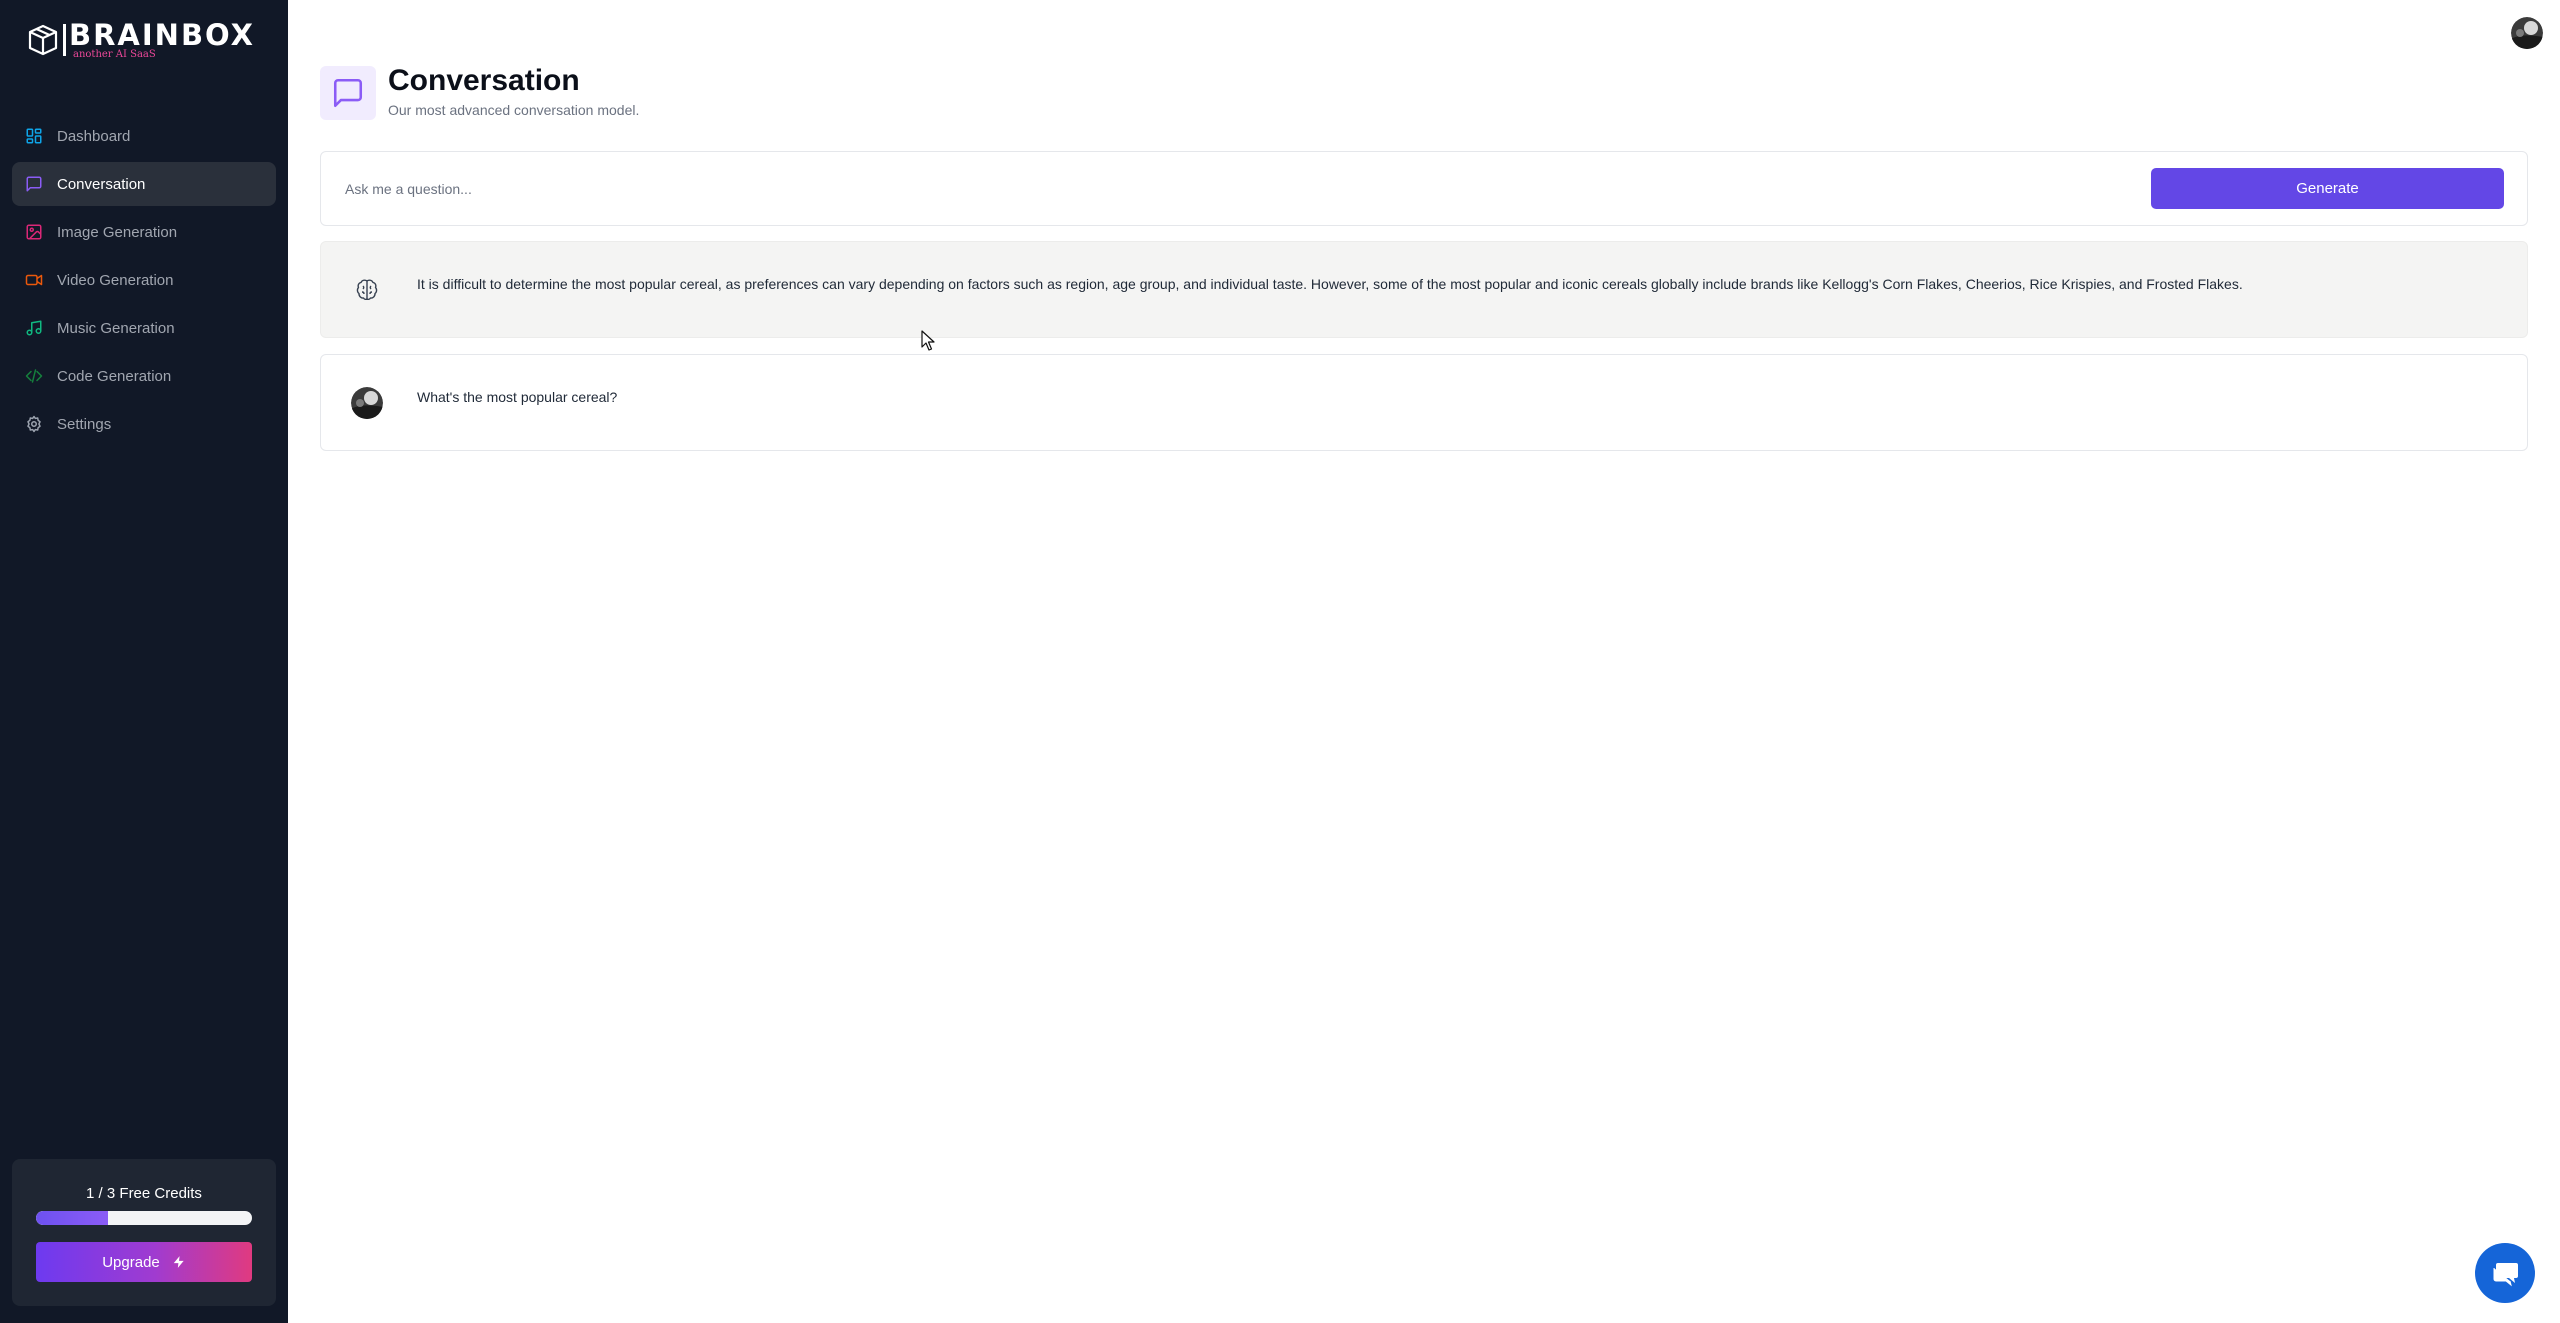 This screenshot has width=2560, height=1323. Describe the element at coordinates (116, 328) in the screenshot. I see `sidebar-item-label: Music Generation` at that location.